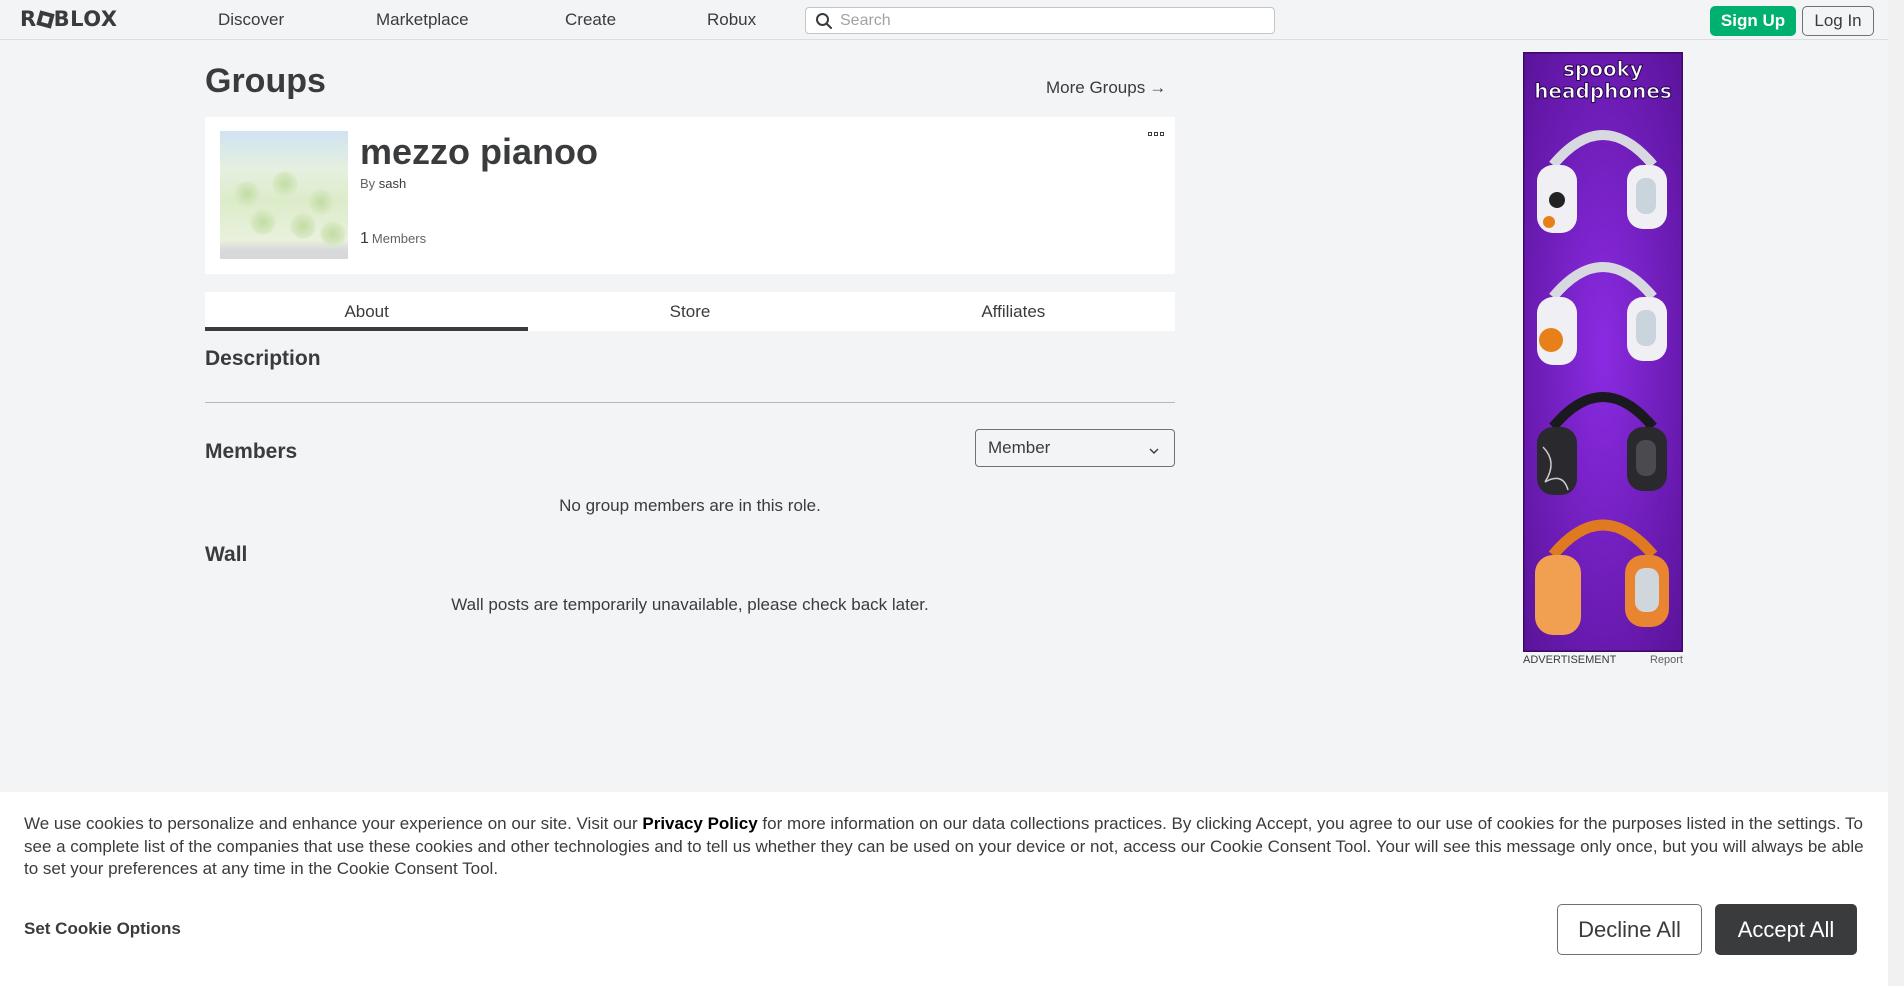 The width and height of the screenshot is (1904, 986). What do you see at coordinates (364, 238) in the screenshot?
I see `member-count-value: 1` at bounding box center [364, 238].